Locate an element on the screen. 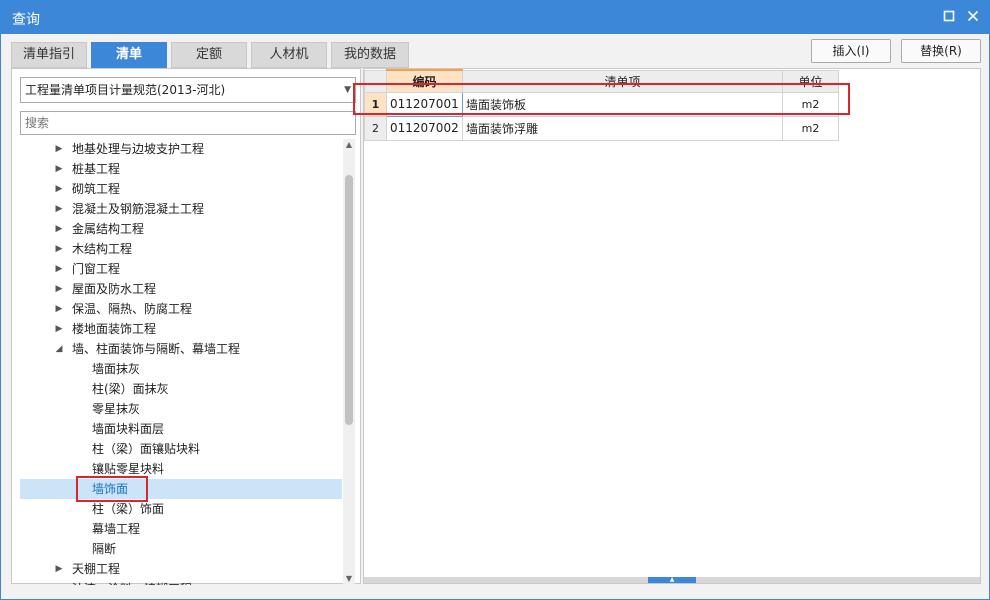 Image resolution: width=990 pixels, height=600 pixels. tree-item-label: 柱(梁）面抹灰 is located at coordinates (130, 389).